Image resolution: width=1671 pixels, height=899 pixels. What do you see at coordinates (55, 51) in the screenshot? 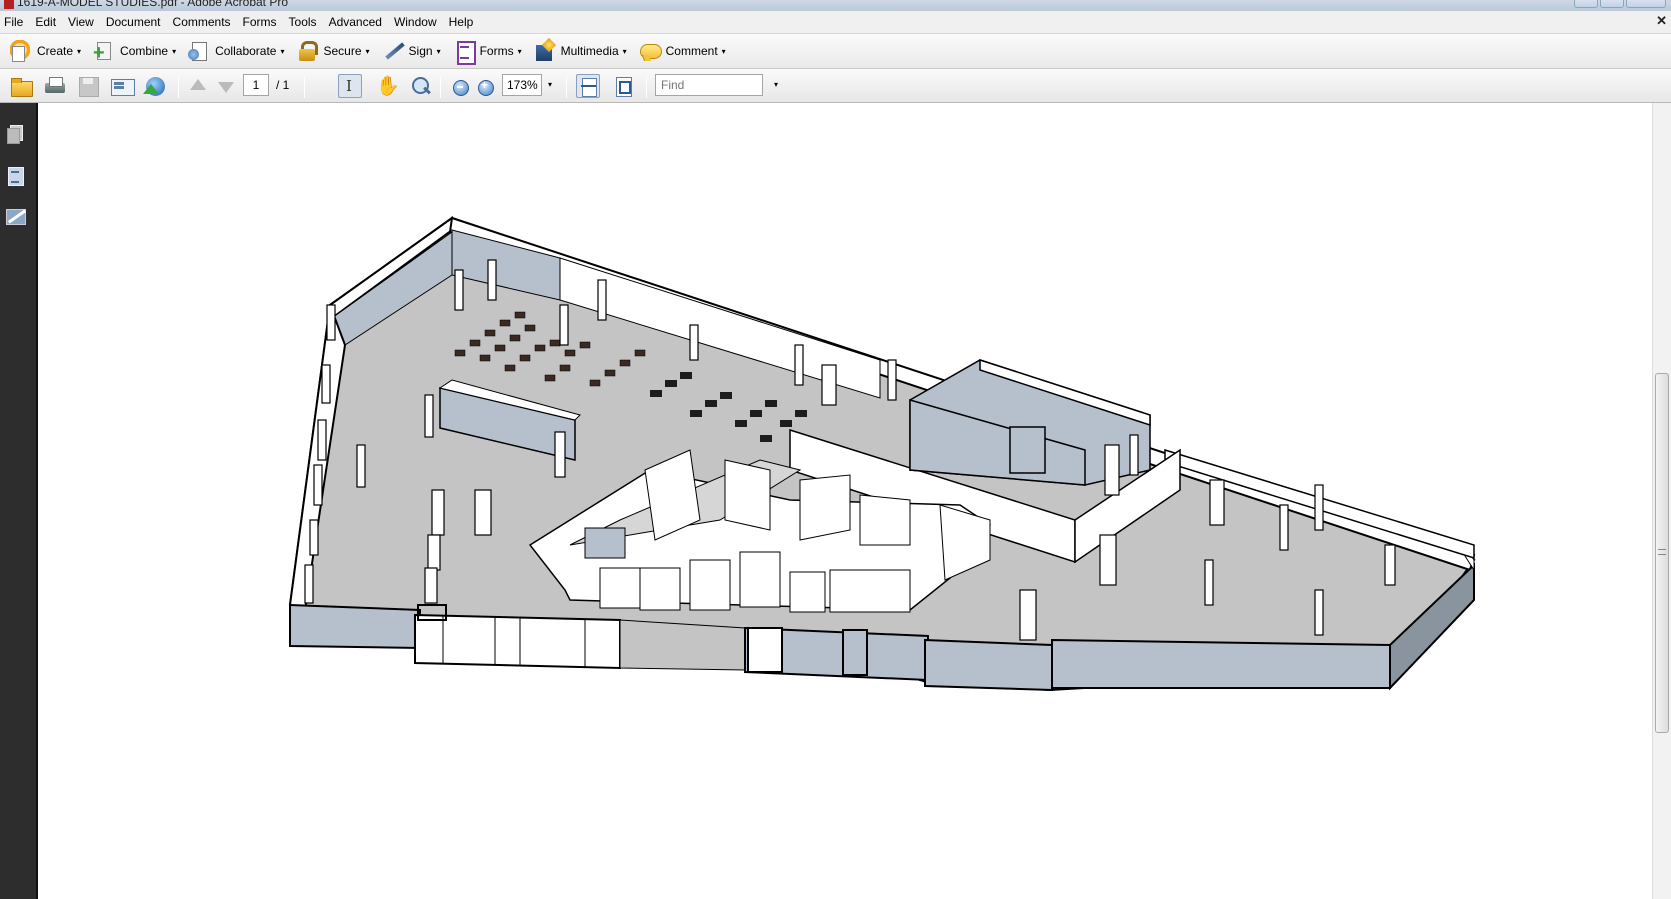
I see `create-label: Create` at bounding box center [55, 51].